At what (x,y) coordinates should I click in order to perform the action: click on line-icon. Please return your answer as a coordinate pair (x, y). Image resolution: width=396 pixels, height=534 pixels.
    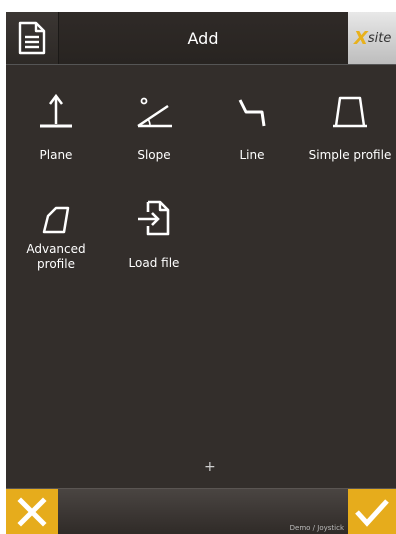
    Looking at the image, I should click on (252, 113).